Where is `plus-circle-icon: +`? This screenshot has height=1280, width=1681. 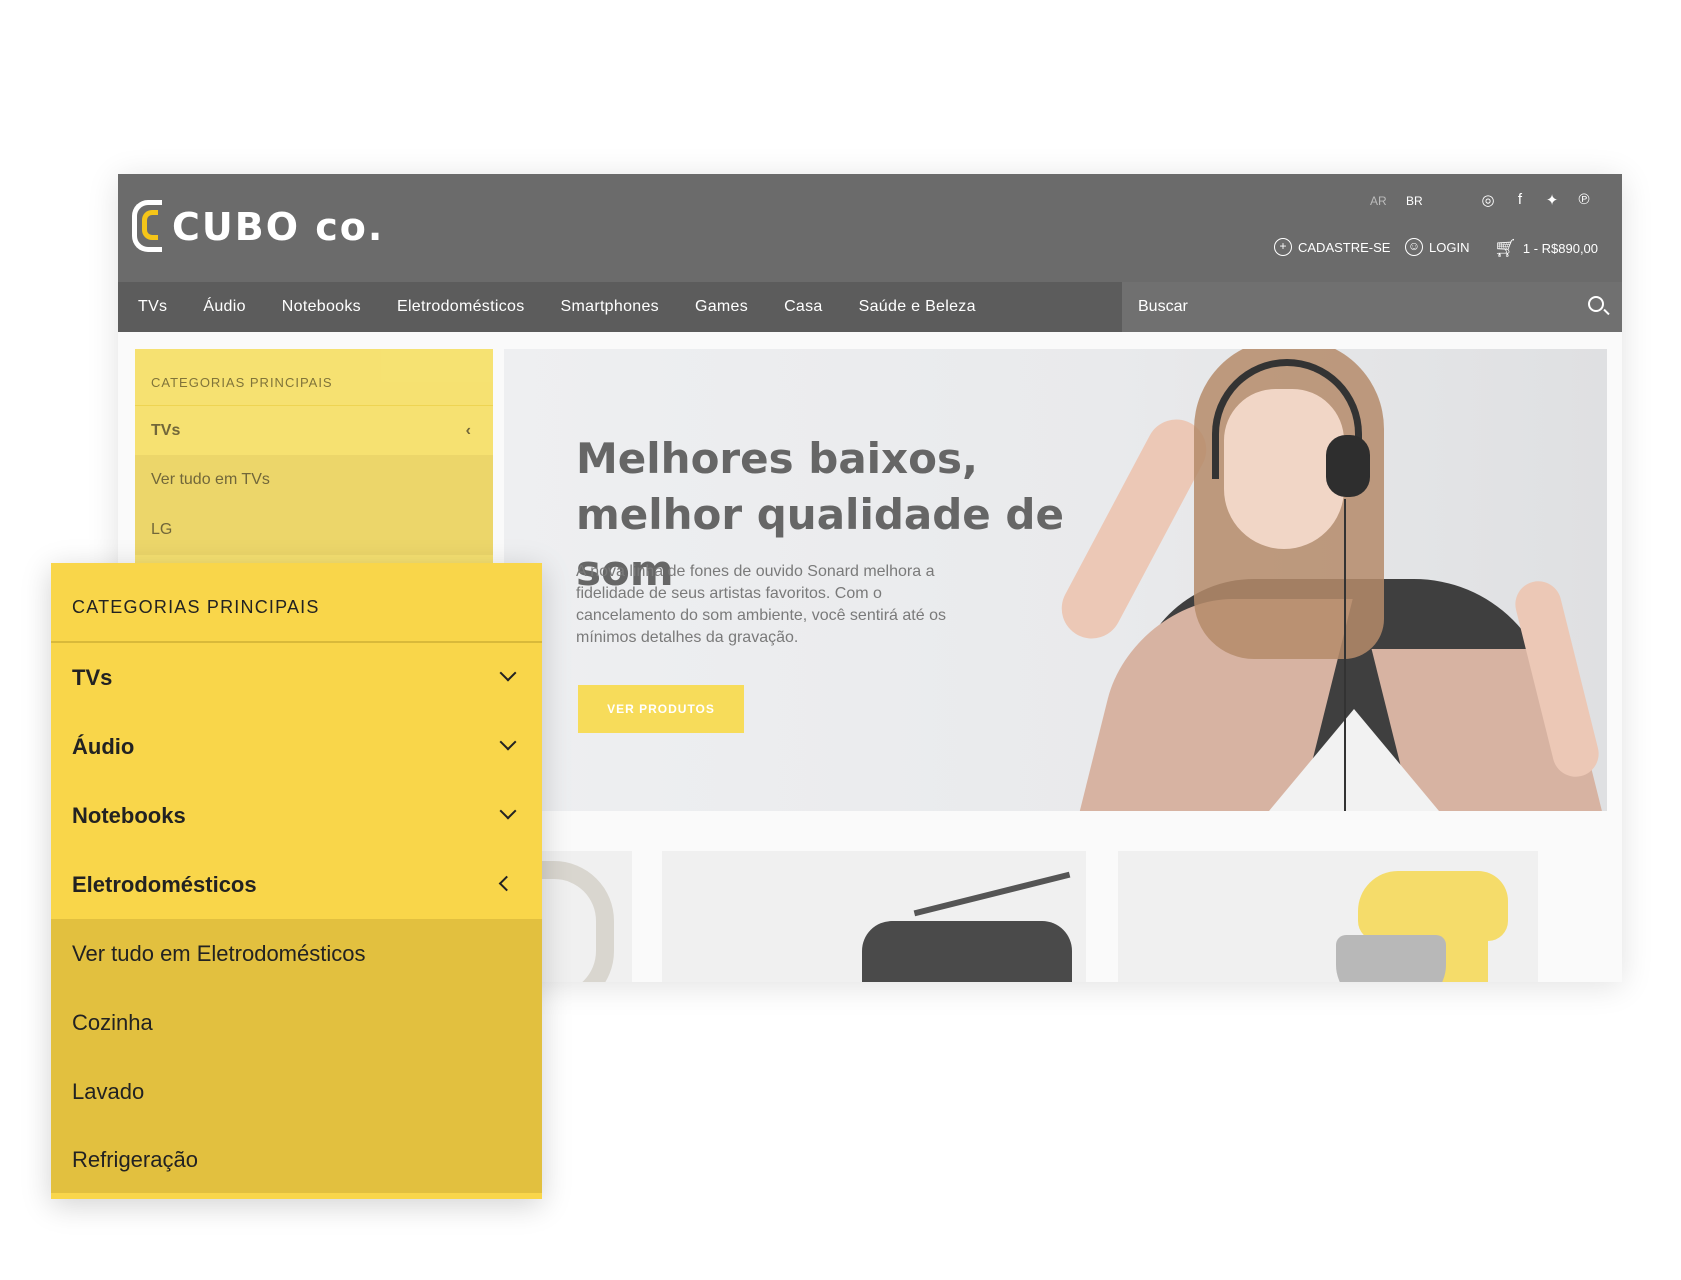 plus-circle-icon: + is located at coordinates (1283, 247).